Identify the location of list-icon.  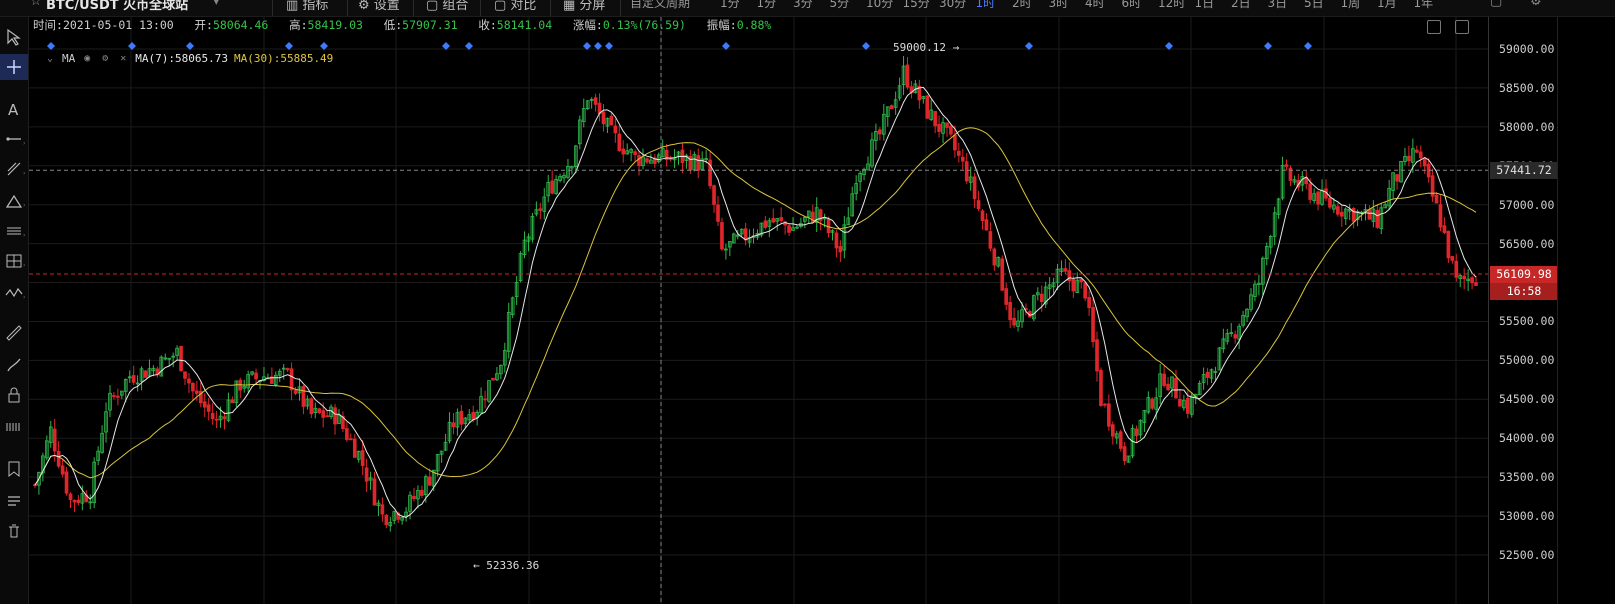
(14, 501).